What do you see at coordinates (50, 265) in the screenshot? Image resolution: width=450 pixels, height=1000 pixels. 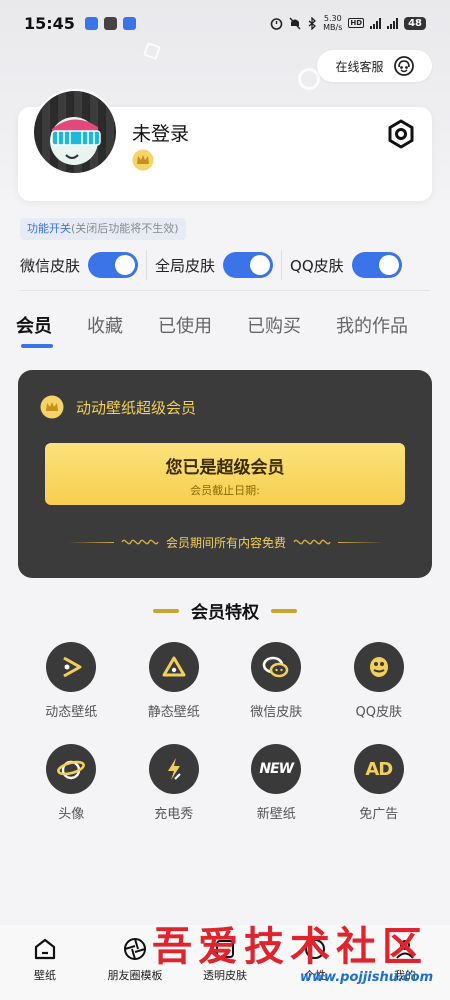 I see `toggle-label: 微信皮肤` at bounding box center [50, 265].